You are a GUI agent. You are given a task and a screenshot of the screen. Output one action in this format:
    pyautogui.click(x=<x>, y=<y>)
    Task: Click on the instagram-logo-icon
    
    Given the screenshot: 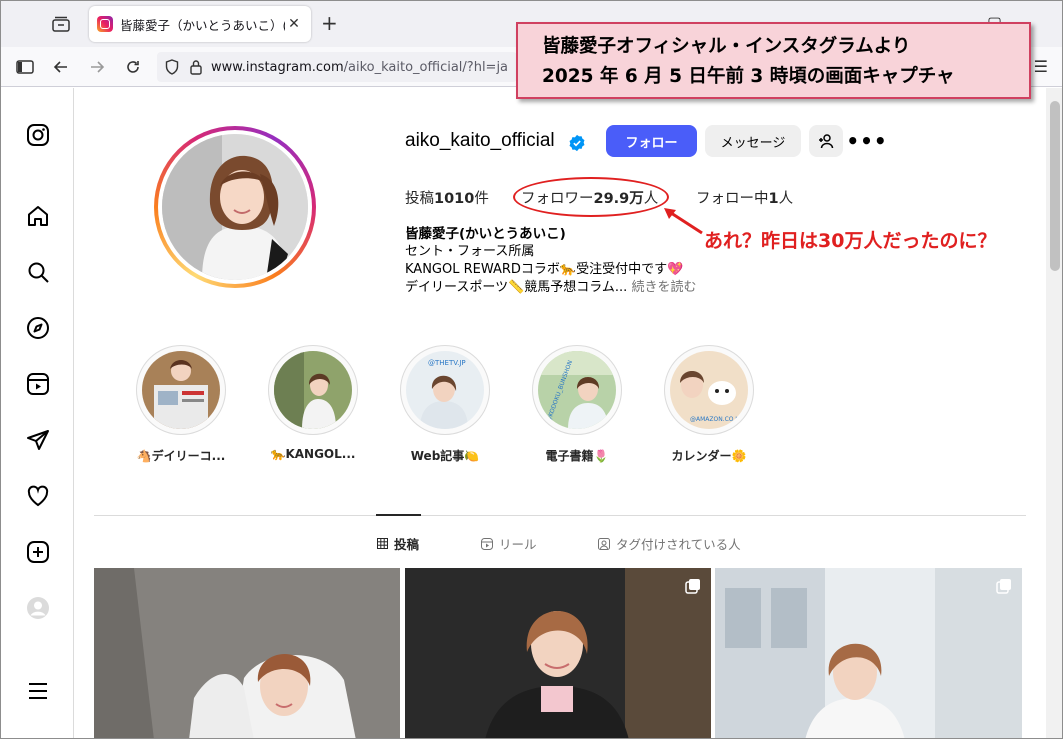 What is the action you would take?
    pyautogui.click(x=38, y=135)
    